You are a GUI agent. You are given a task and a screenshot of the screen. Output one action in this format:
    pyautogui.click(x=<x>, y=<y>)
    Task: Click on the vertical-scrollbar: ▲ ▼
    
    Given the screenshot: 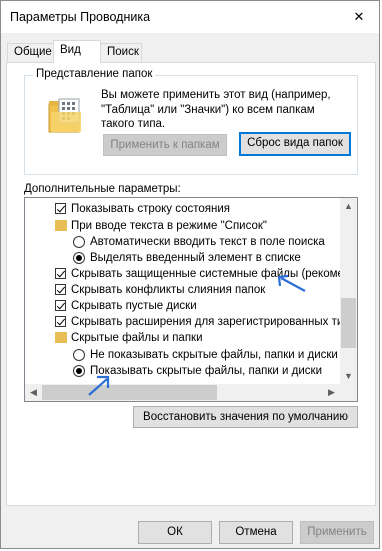 What is the action you would take?
    pyautogui.click(x=348, y=291)
    